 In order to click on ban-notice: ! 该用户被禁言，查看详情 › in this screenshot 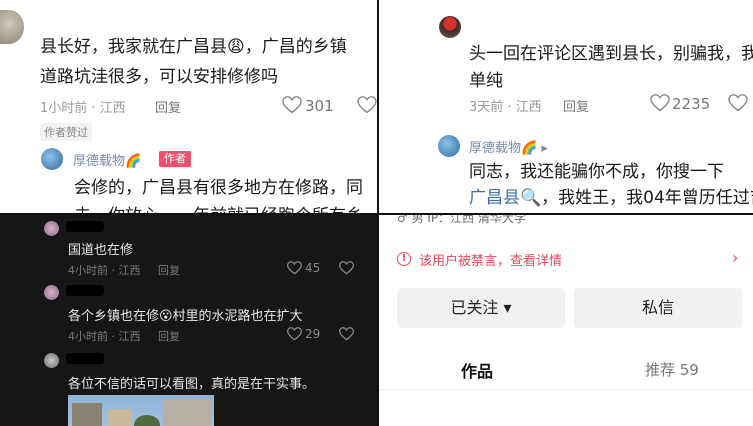, I will do `click(572, 259)`.